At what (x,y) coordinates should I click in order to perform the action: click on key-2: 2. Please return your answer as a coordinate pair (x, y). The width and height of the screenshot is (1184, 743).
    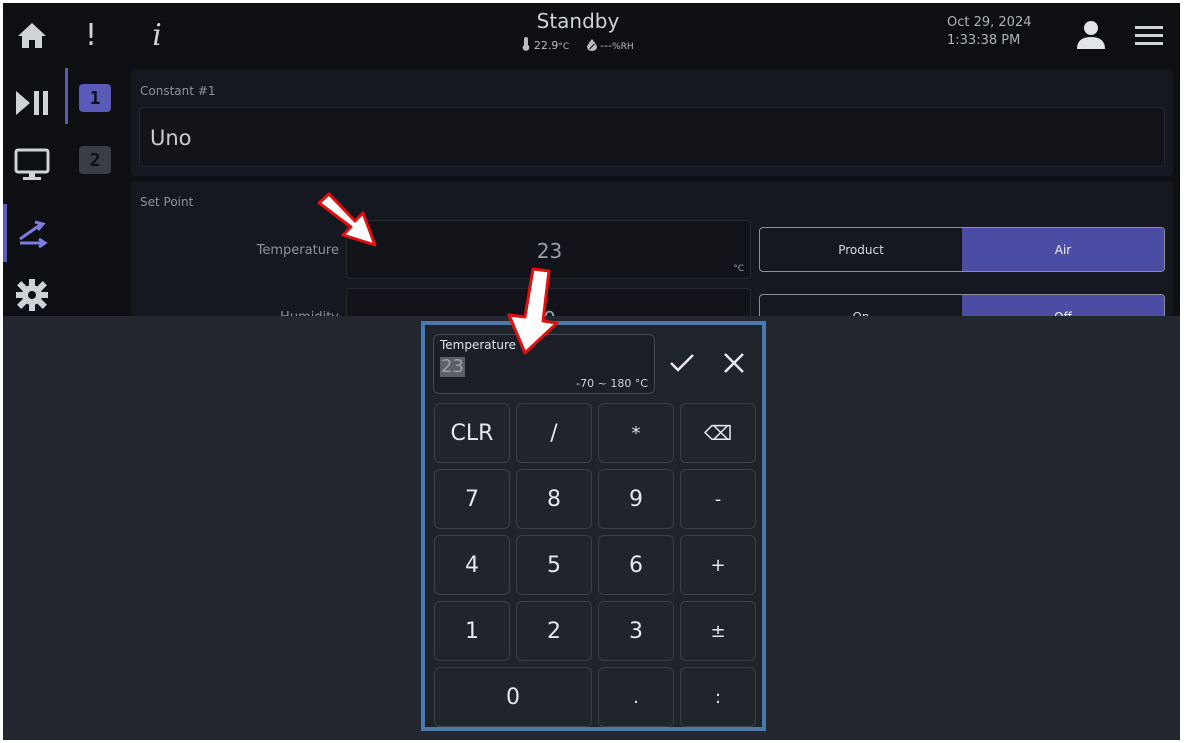
    Looking at the image, I should click on (554, 631).